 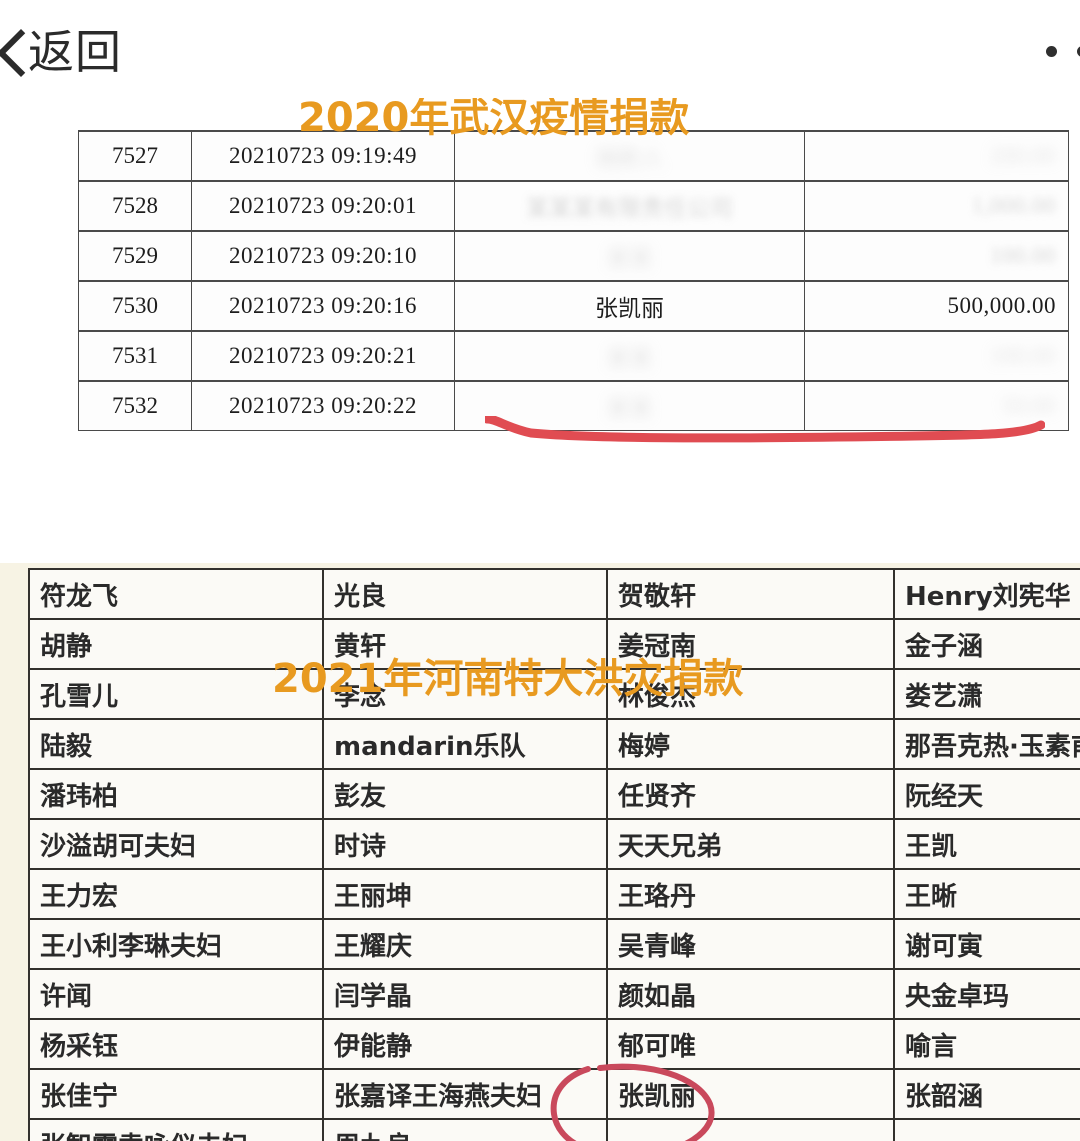 I want to click on name-cell: 王耀庆, so click(x=465, y=944).